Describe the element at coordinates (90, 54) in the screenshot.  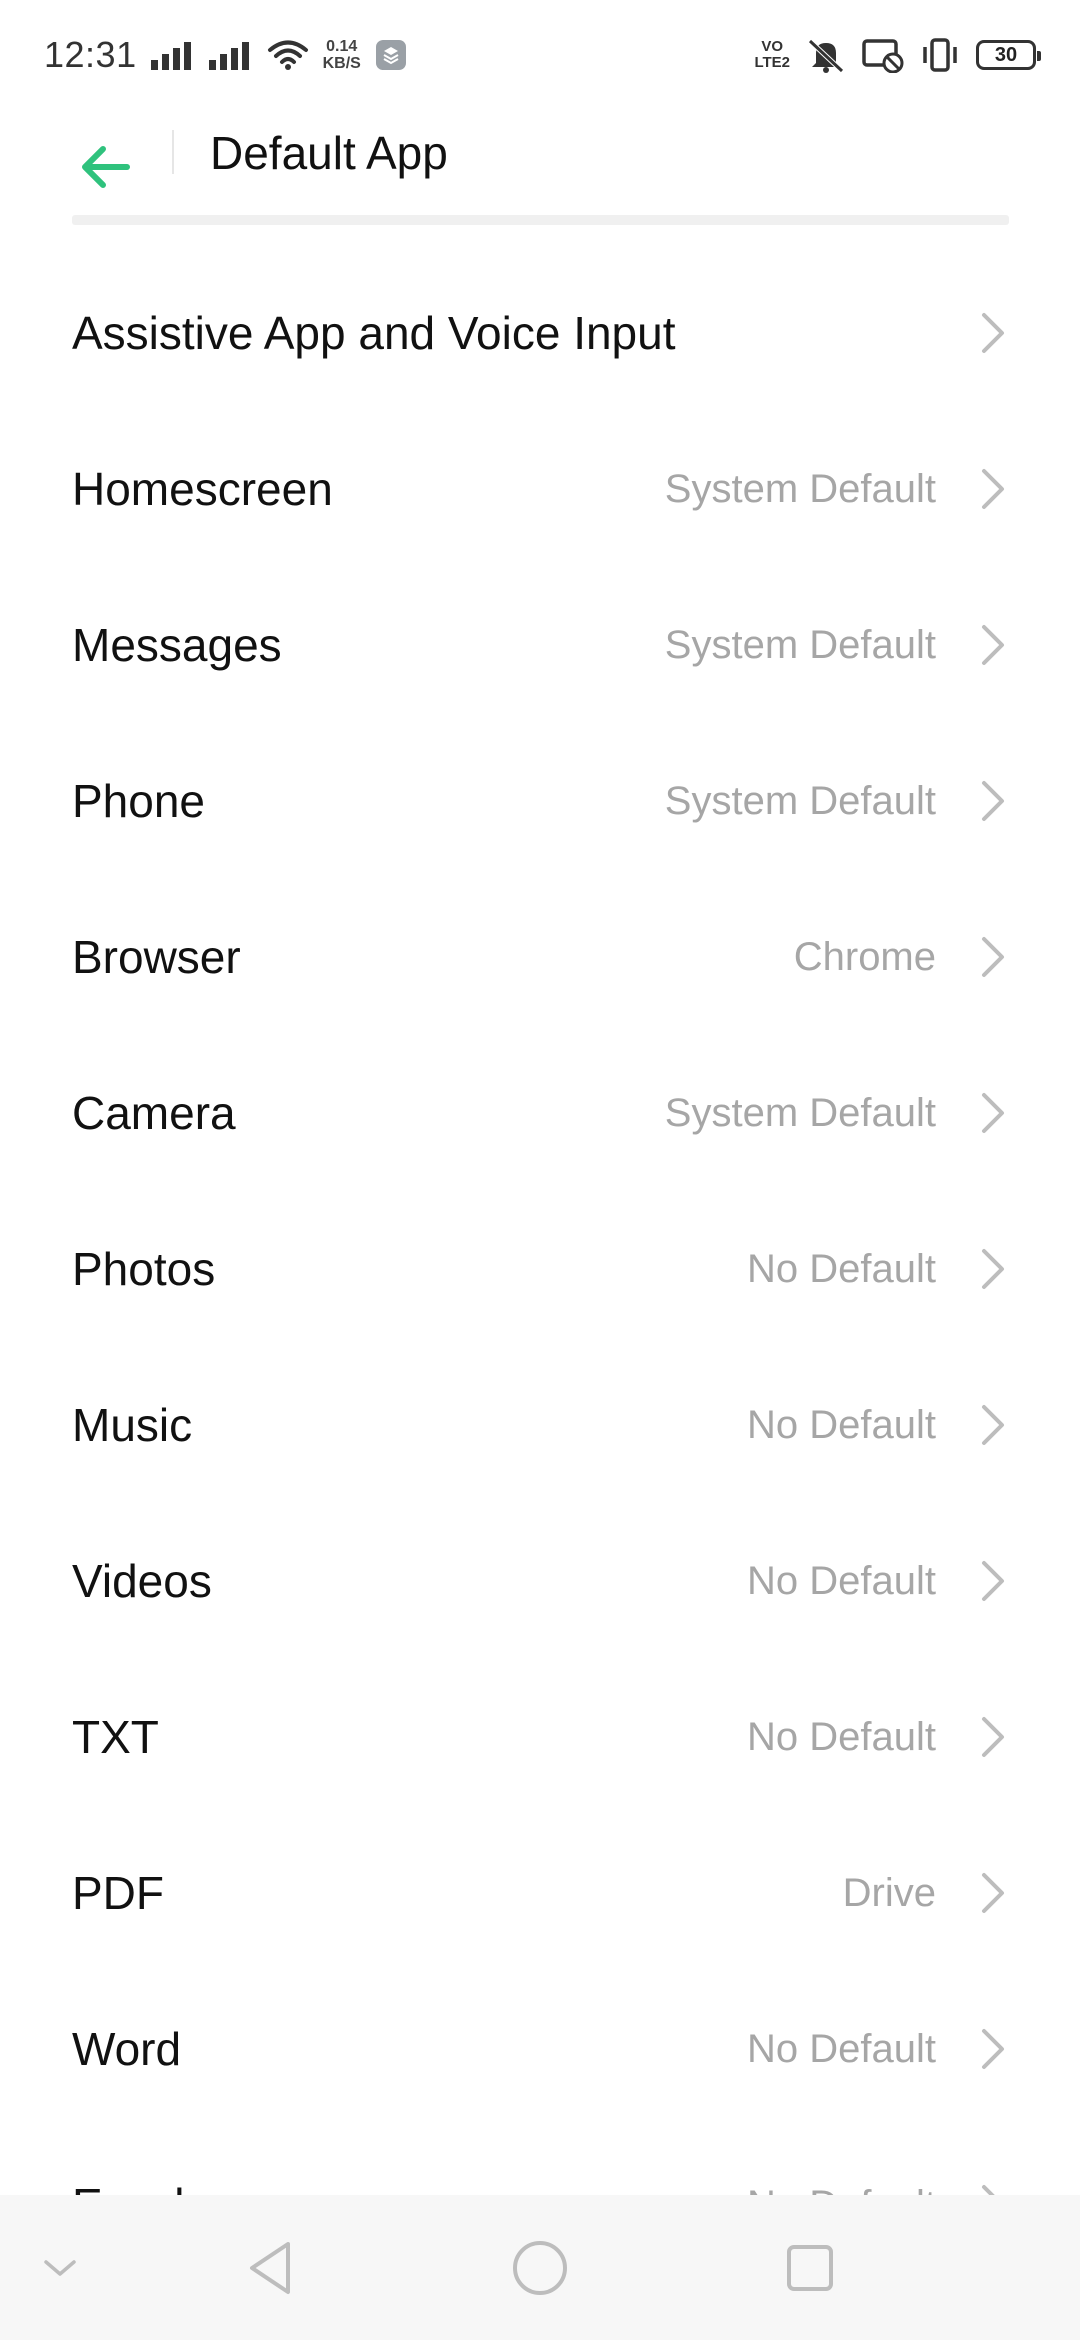
I see `status-time: 12:31` at that location.